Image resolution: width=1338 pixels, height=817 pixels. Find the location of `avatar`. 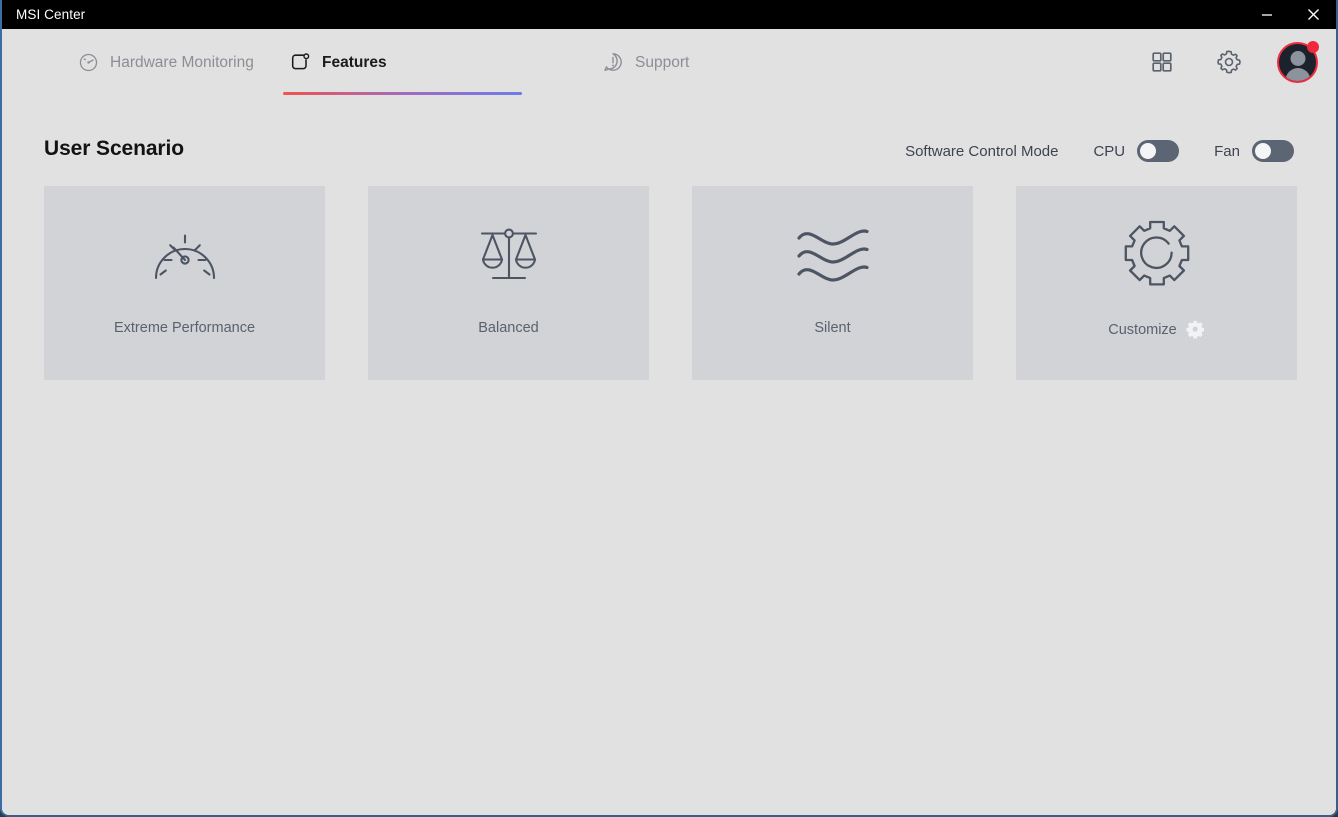

avatar is located at coordinates (1298, 61).